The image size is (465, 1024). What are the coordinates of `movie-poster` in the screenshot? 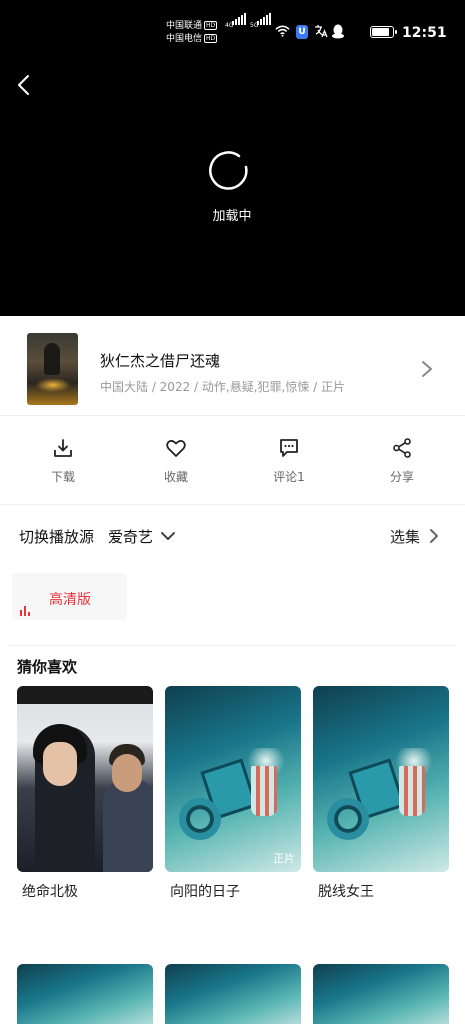 It's located at (52, 369).